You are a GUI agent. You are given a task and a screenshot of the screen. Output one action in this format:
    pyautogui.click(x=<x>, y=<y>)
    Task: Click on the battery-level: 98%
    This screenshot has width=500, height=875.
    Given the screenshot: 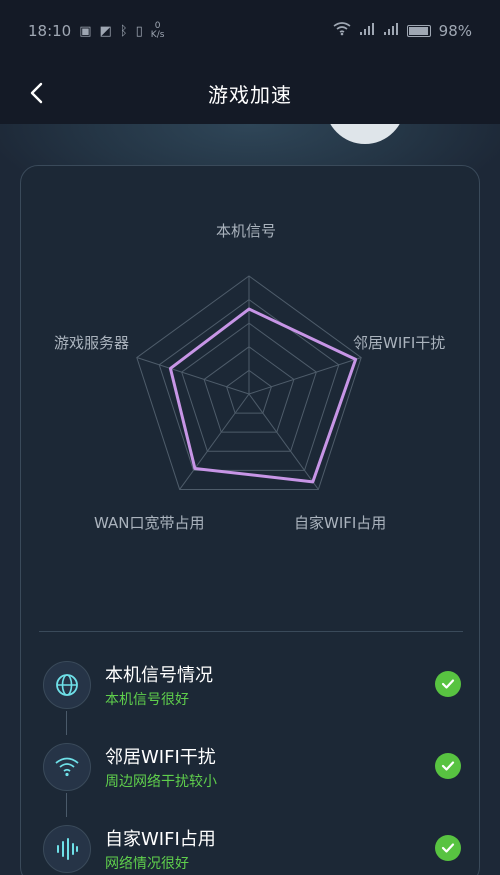 What is the action you would take?
    pyautogui.click(x=455, y=31)
    